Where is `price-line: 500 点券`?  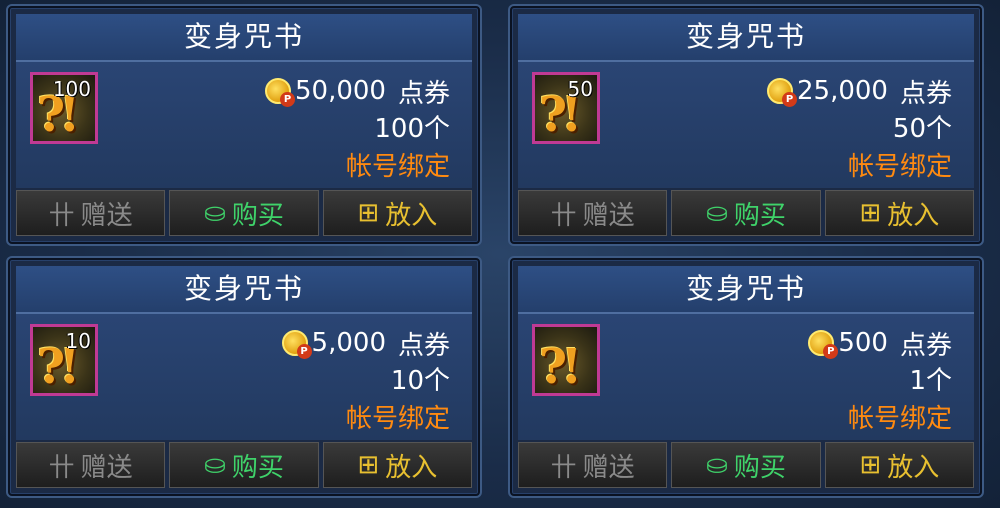 price-line: 500 点券 is located at coordinates (880, 343).